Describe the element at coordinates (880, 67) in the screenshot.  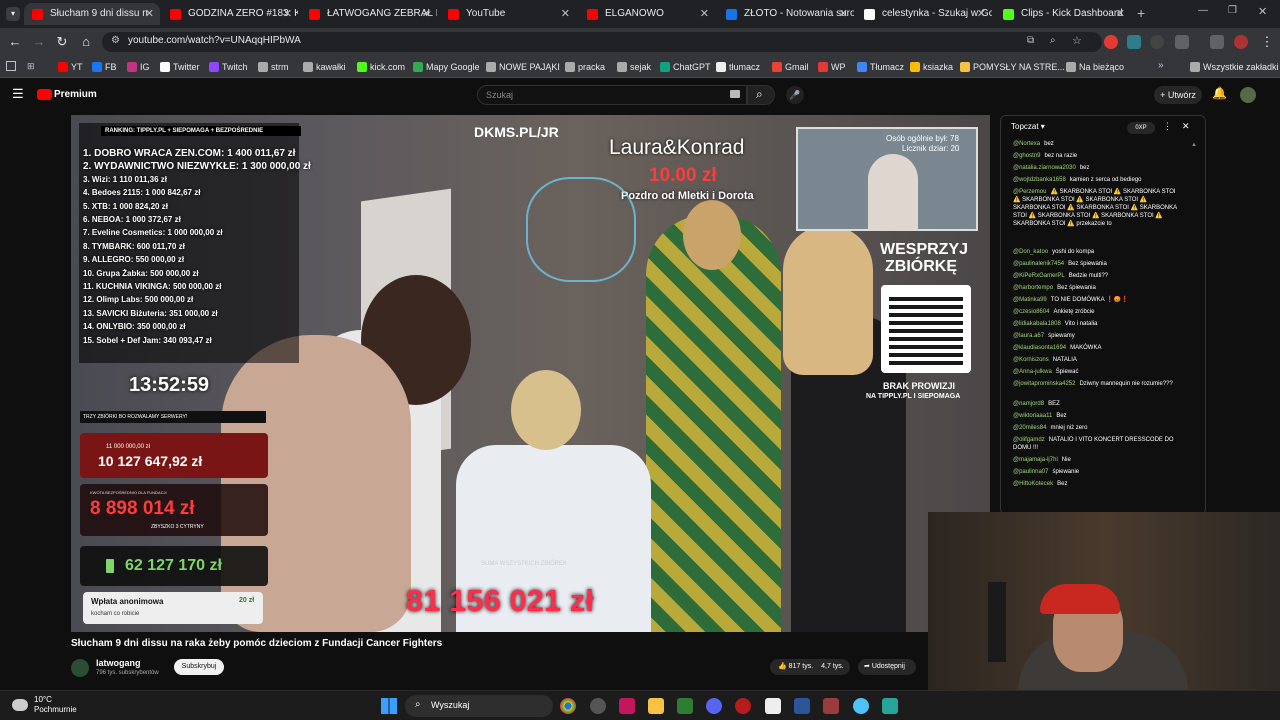
I see `bookmark-item: Tłumacz` at that location.